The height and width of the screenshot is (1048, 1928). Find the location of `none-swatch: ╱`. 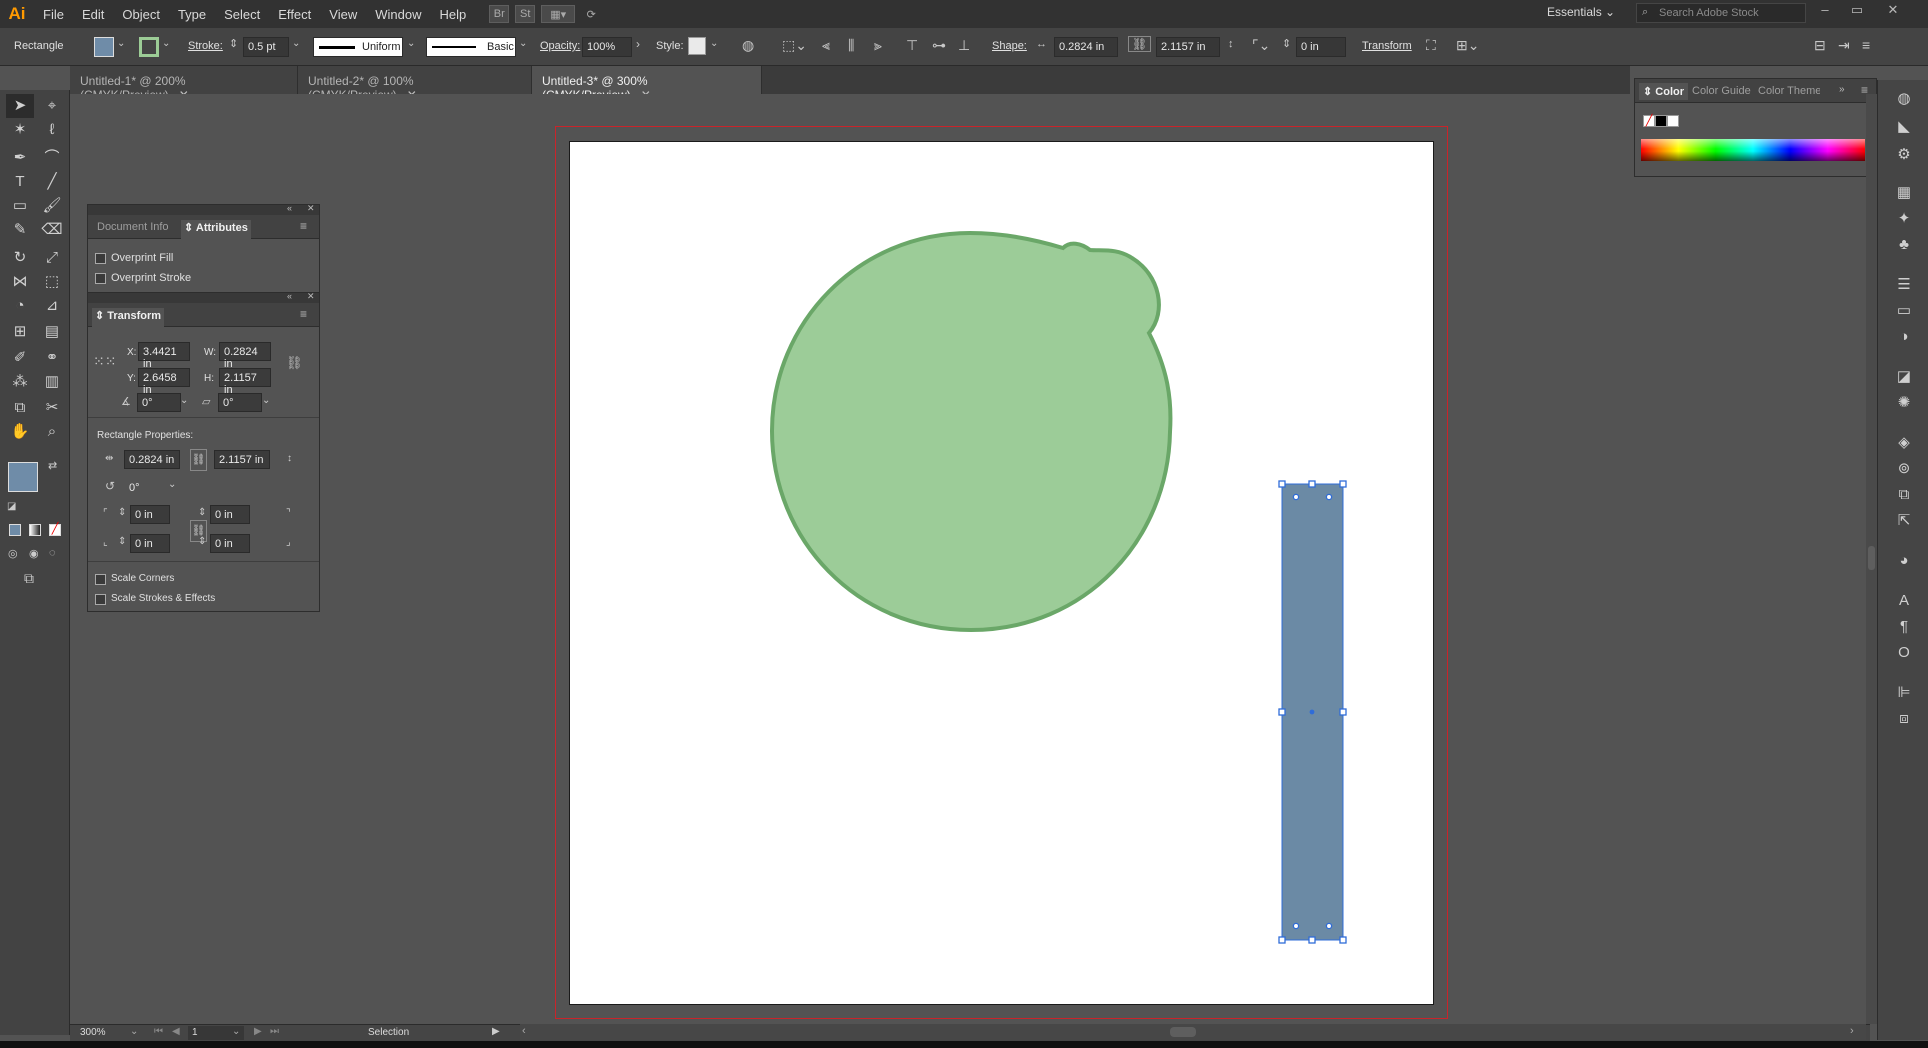

none-swatch: ╱ is located at coordinates (1649, 121).